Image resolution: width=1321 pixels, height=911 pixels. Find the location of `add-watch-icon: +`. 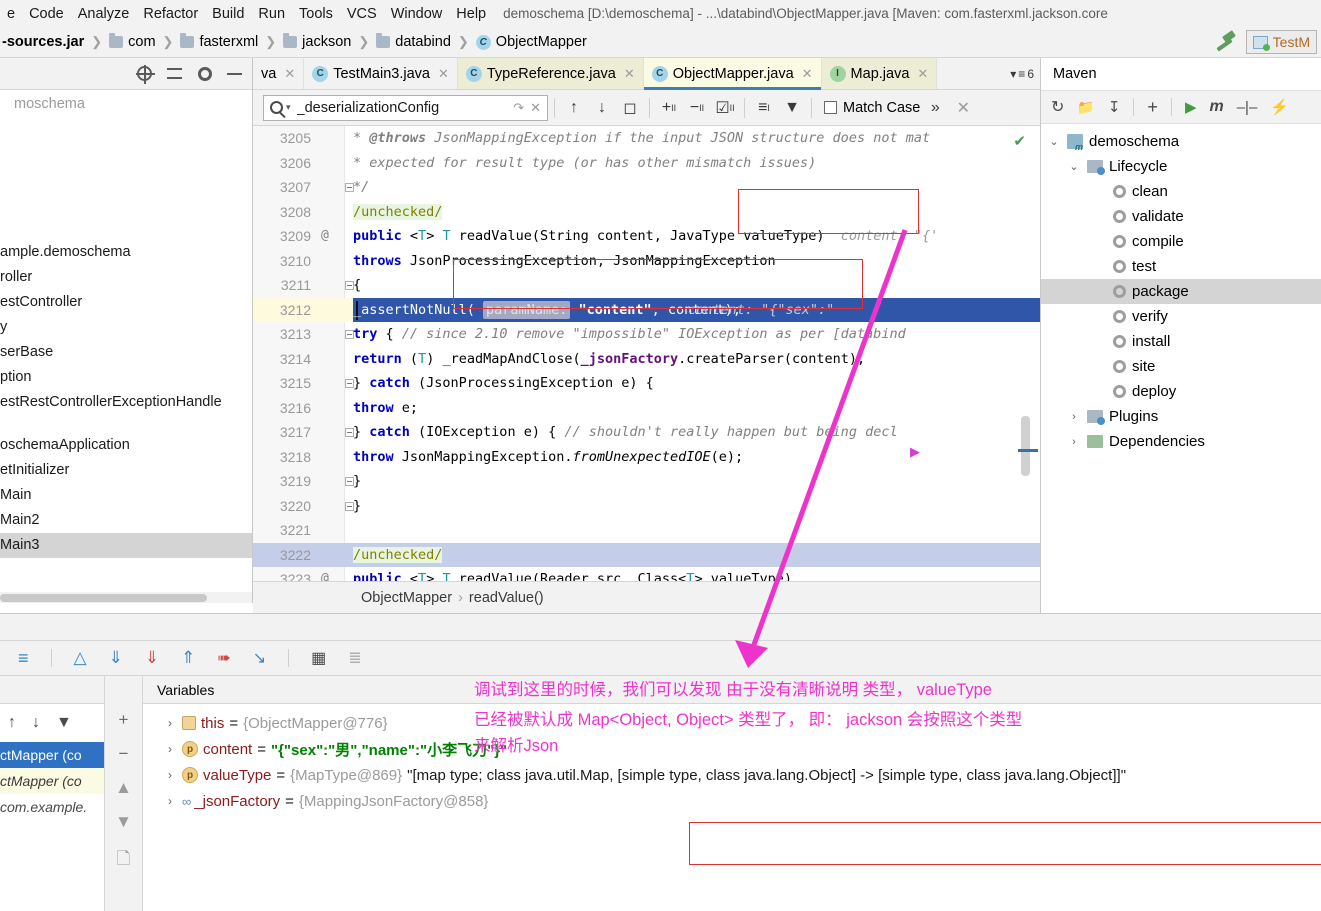

add-watch-icon: + is located at coordinates (124, 720).